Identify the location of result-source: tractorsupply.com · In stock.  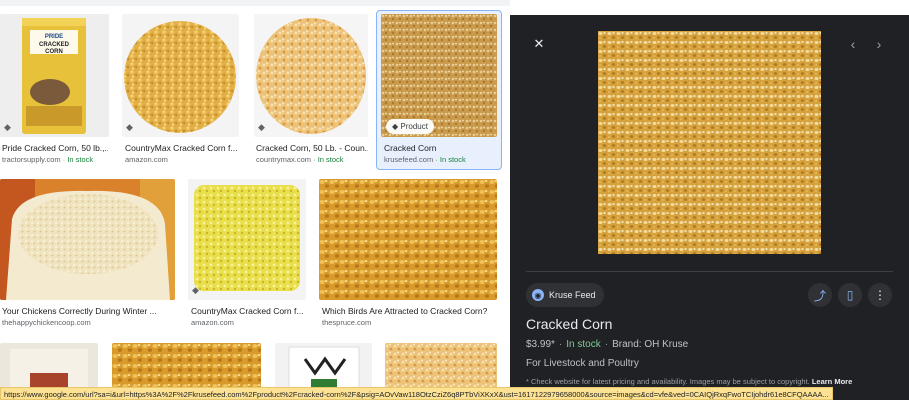
(47, 159).